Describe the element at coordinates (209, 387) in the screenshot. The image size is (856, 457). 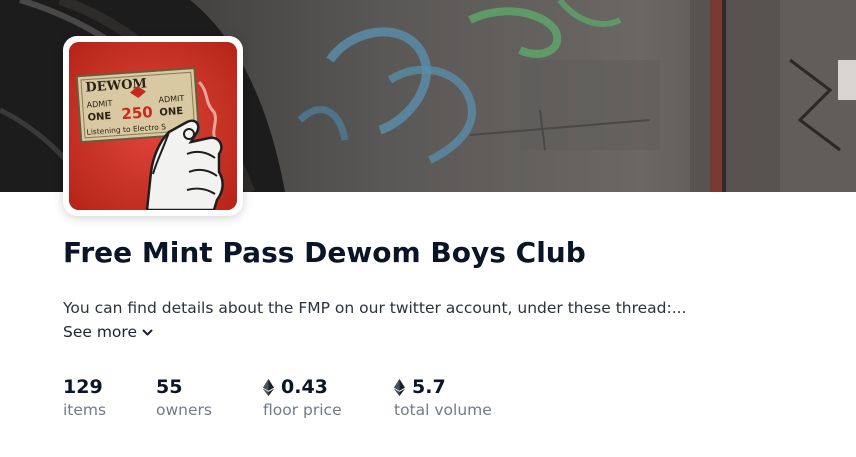
I see `stat-value: 55` at that location.